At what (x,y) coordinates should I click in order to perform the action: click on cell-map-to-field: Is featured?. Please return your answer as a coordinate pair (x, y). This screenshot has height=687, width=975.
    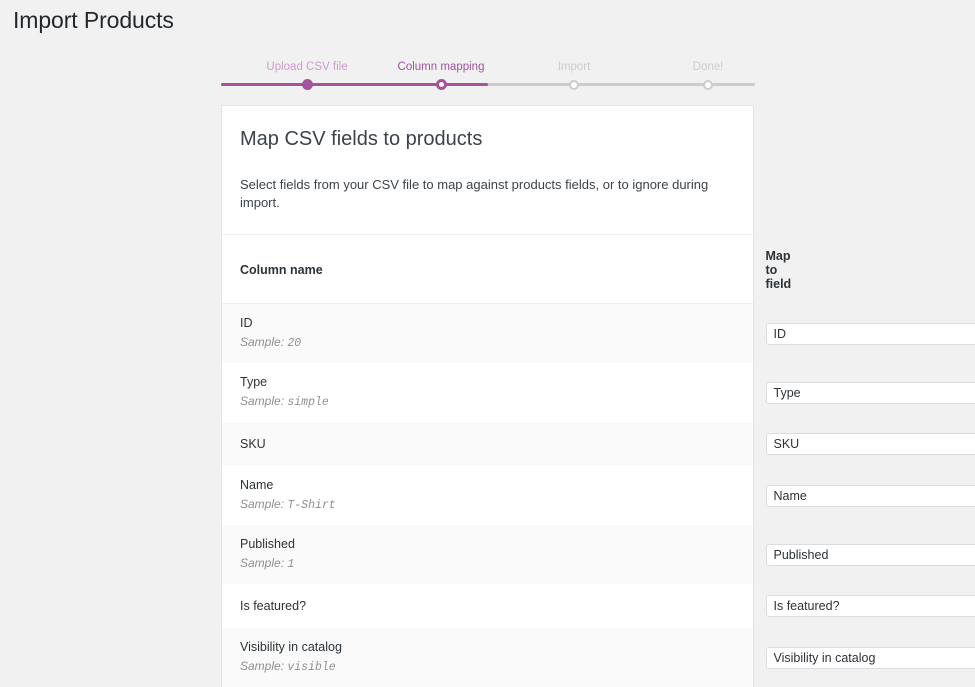
    Looking at the image, I should click on (621, 606).